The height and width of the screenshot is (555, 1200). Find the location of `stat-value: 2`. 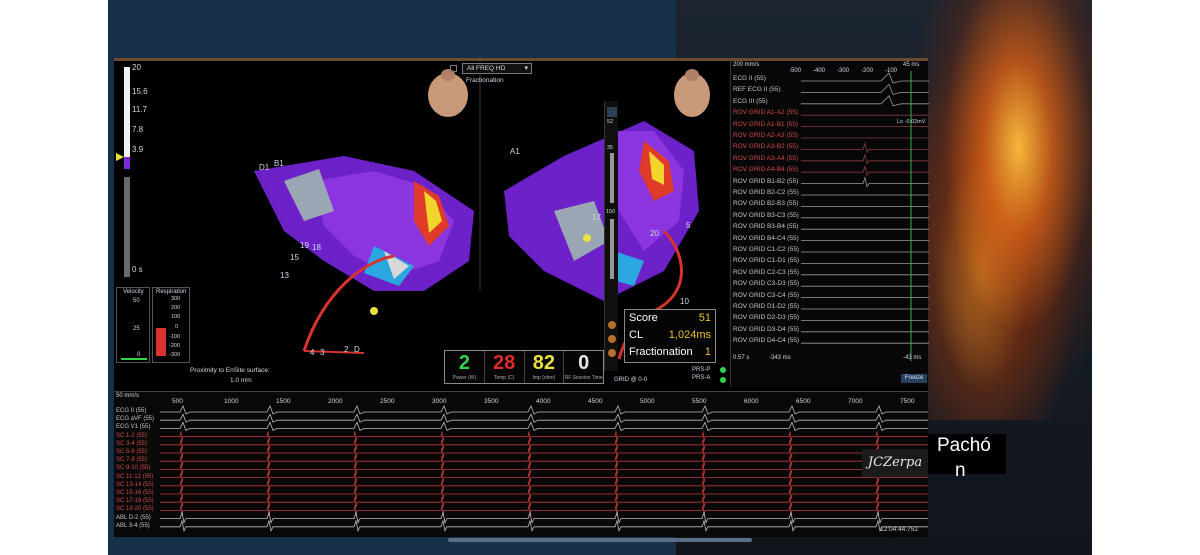

stat-value: 2 is located at coordinates (464, 363).